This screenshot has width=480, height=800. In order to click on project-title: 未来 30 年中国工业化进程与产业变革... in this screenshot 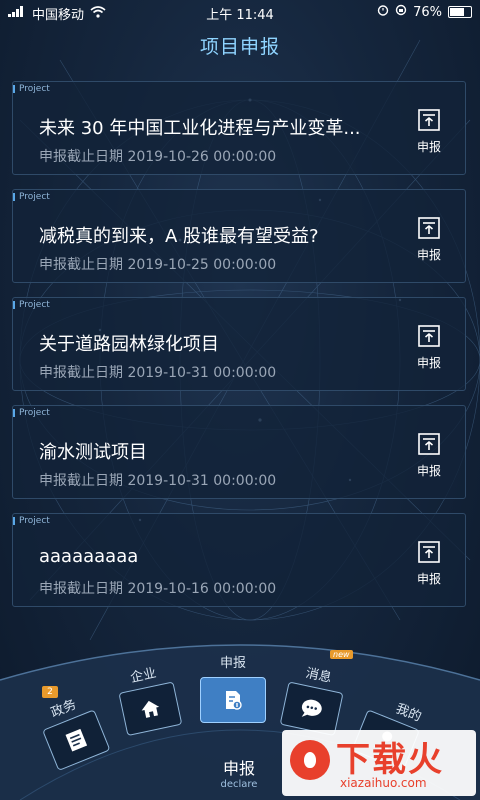, I will do `click(200, 128)`.